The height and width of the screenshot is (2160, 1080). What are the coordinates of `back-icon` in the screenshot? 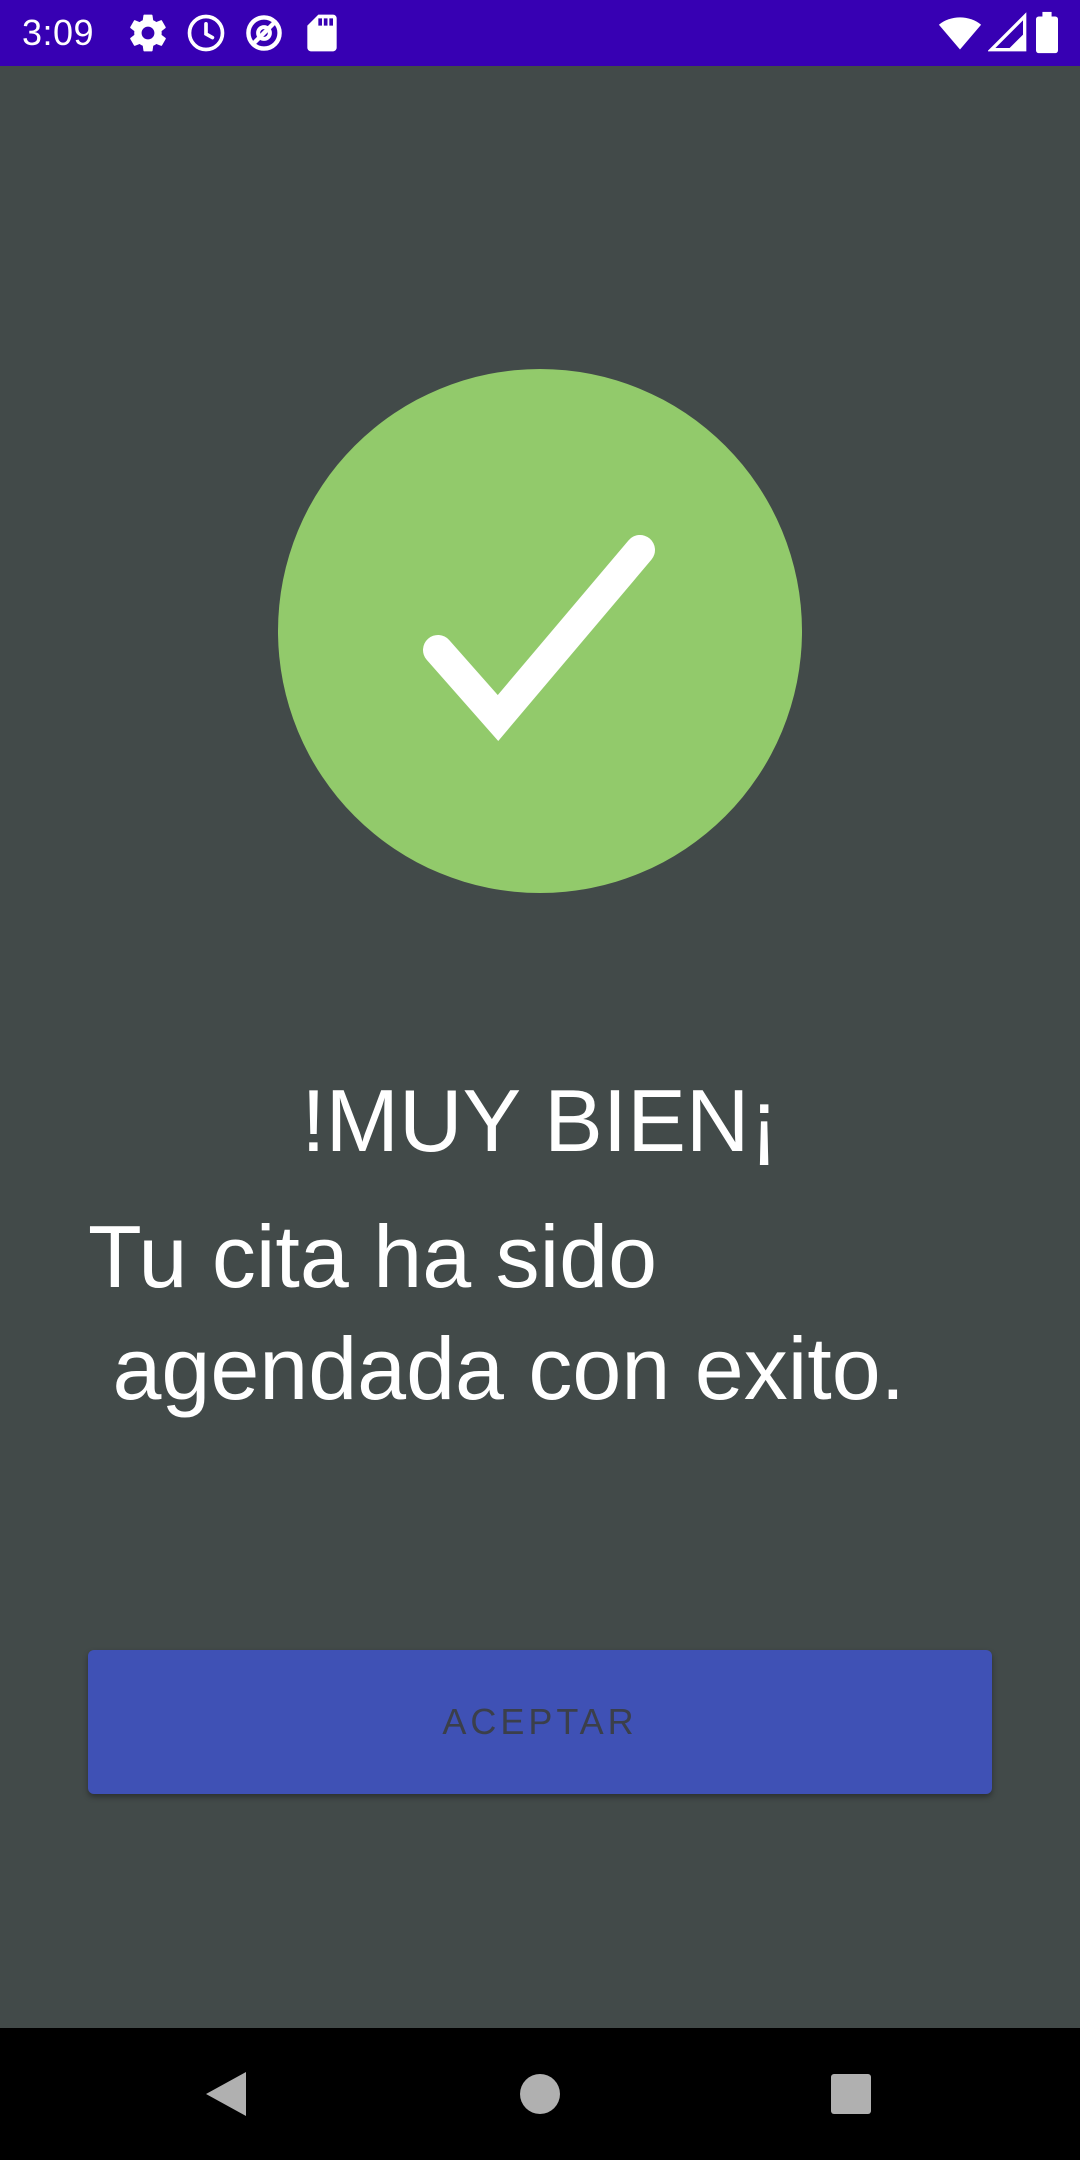 It's located at (226, 2094).